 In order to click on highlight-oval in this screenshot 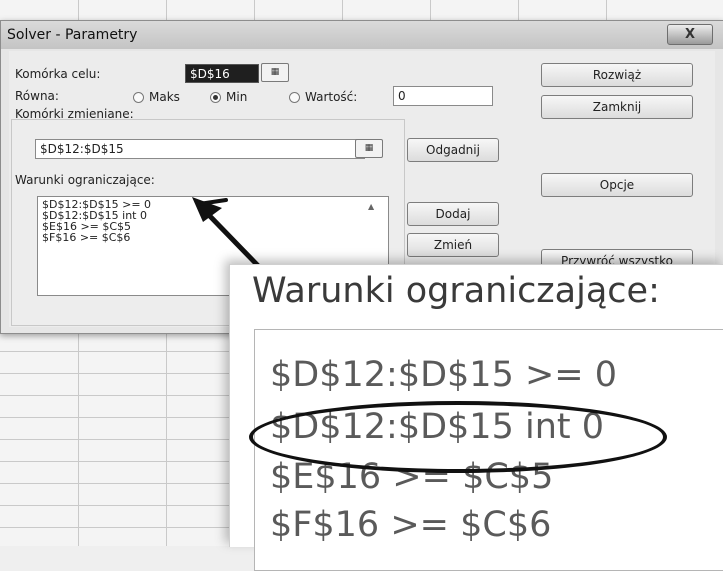, I will do `click(458, 437)`.